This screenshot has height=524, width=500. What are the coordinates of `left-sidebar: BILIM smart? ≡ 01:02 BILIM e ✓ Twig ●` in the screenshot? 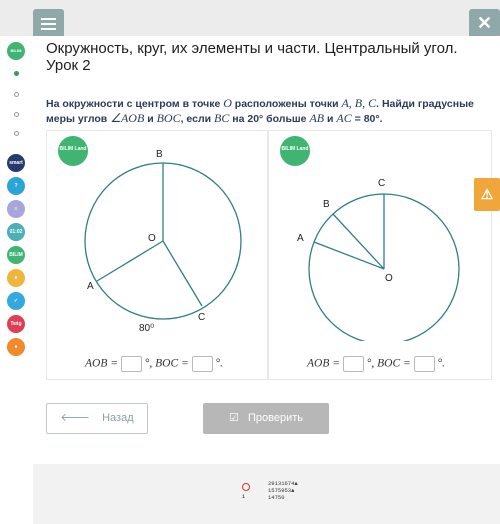 It's located at (16, 280).